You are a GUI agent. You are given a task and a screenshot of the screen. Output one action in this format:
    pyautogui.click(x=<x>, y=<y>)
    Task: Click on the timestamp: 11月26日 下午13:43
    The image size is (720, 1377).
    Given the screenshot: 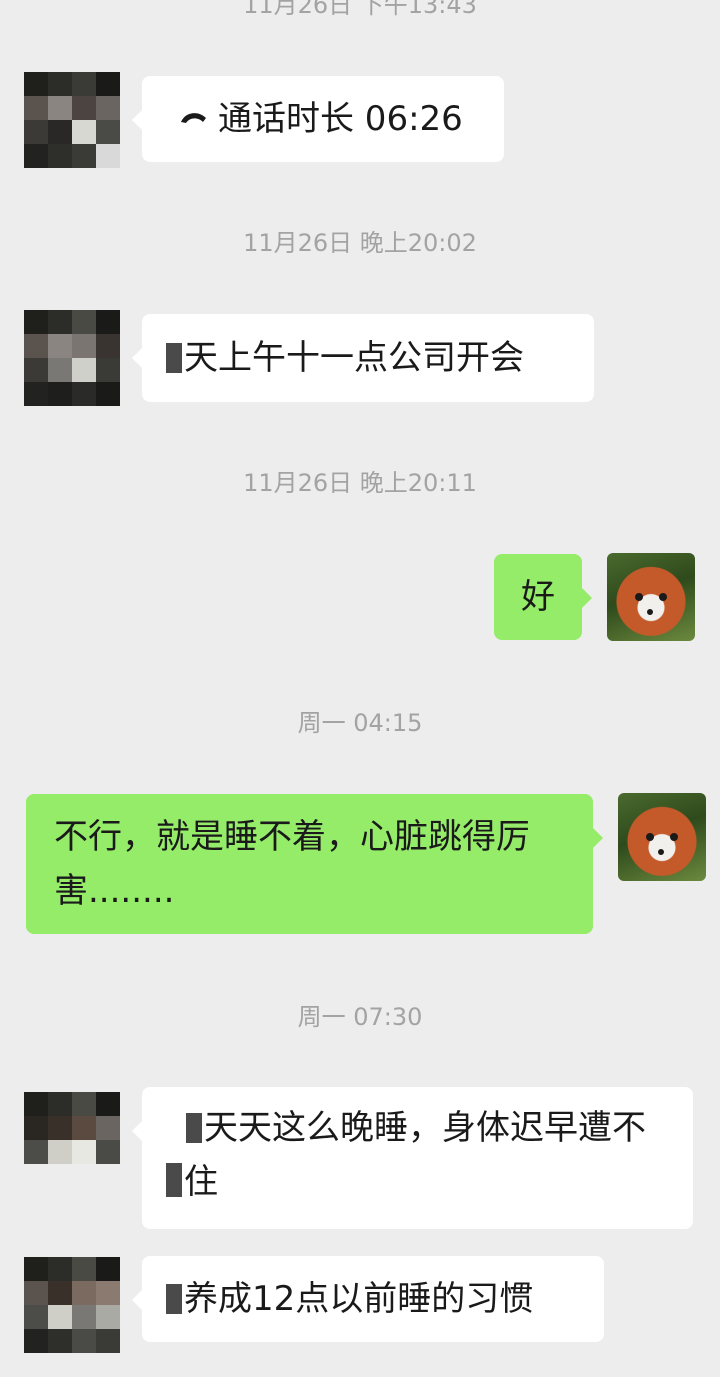 What is the action you would take?
    pyautogui.click(x=360, y=9)
    